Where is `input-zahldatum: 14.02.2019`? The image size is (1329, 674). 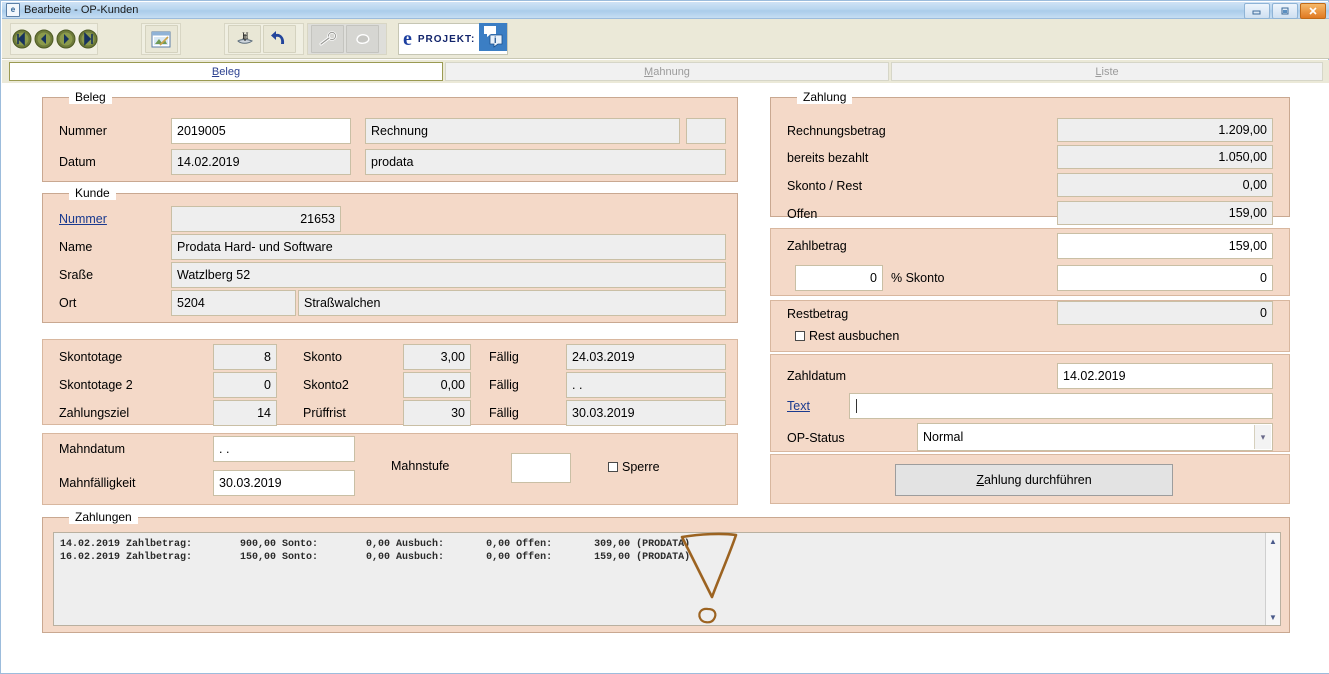
input-zahldatum: 14.02.2019 is located at coordinates (1165, 376).